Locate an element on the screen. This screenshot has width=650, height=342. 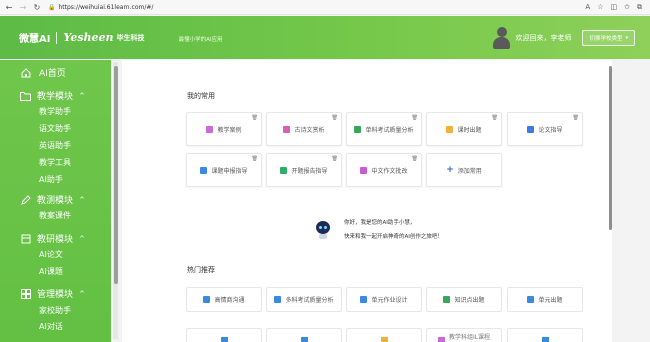
card-label: 教学案例 is located at coordinates (229, 130).